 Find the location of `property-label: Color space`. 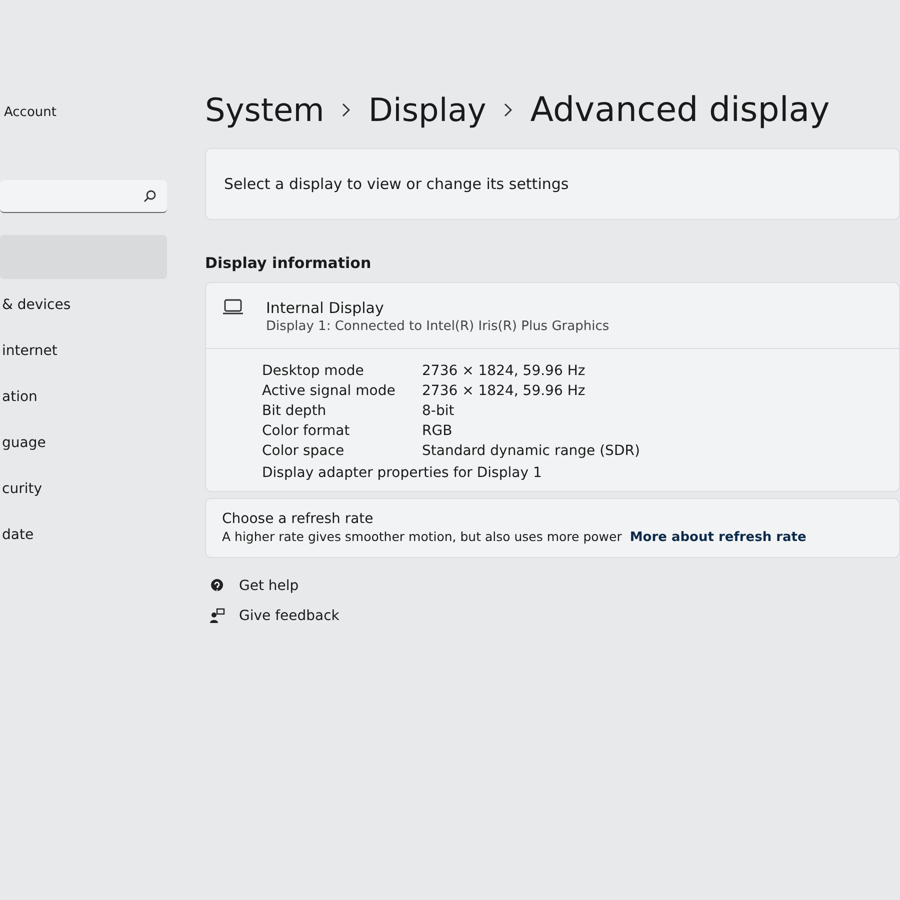

property-label: Color space is located at coordinates (304, 451).